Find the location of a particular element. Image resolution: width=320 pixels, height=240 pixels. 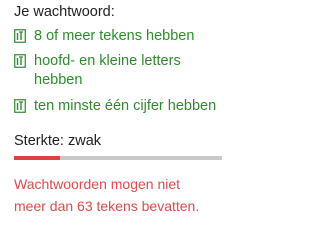

requirement-upper-lower: hoofd- en kleine letters hebben is located at coordinates (119, 71).